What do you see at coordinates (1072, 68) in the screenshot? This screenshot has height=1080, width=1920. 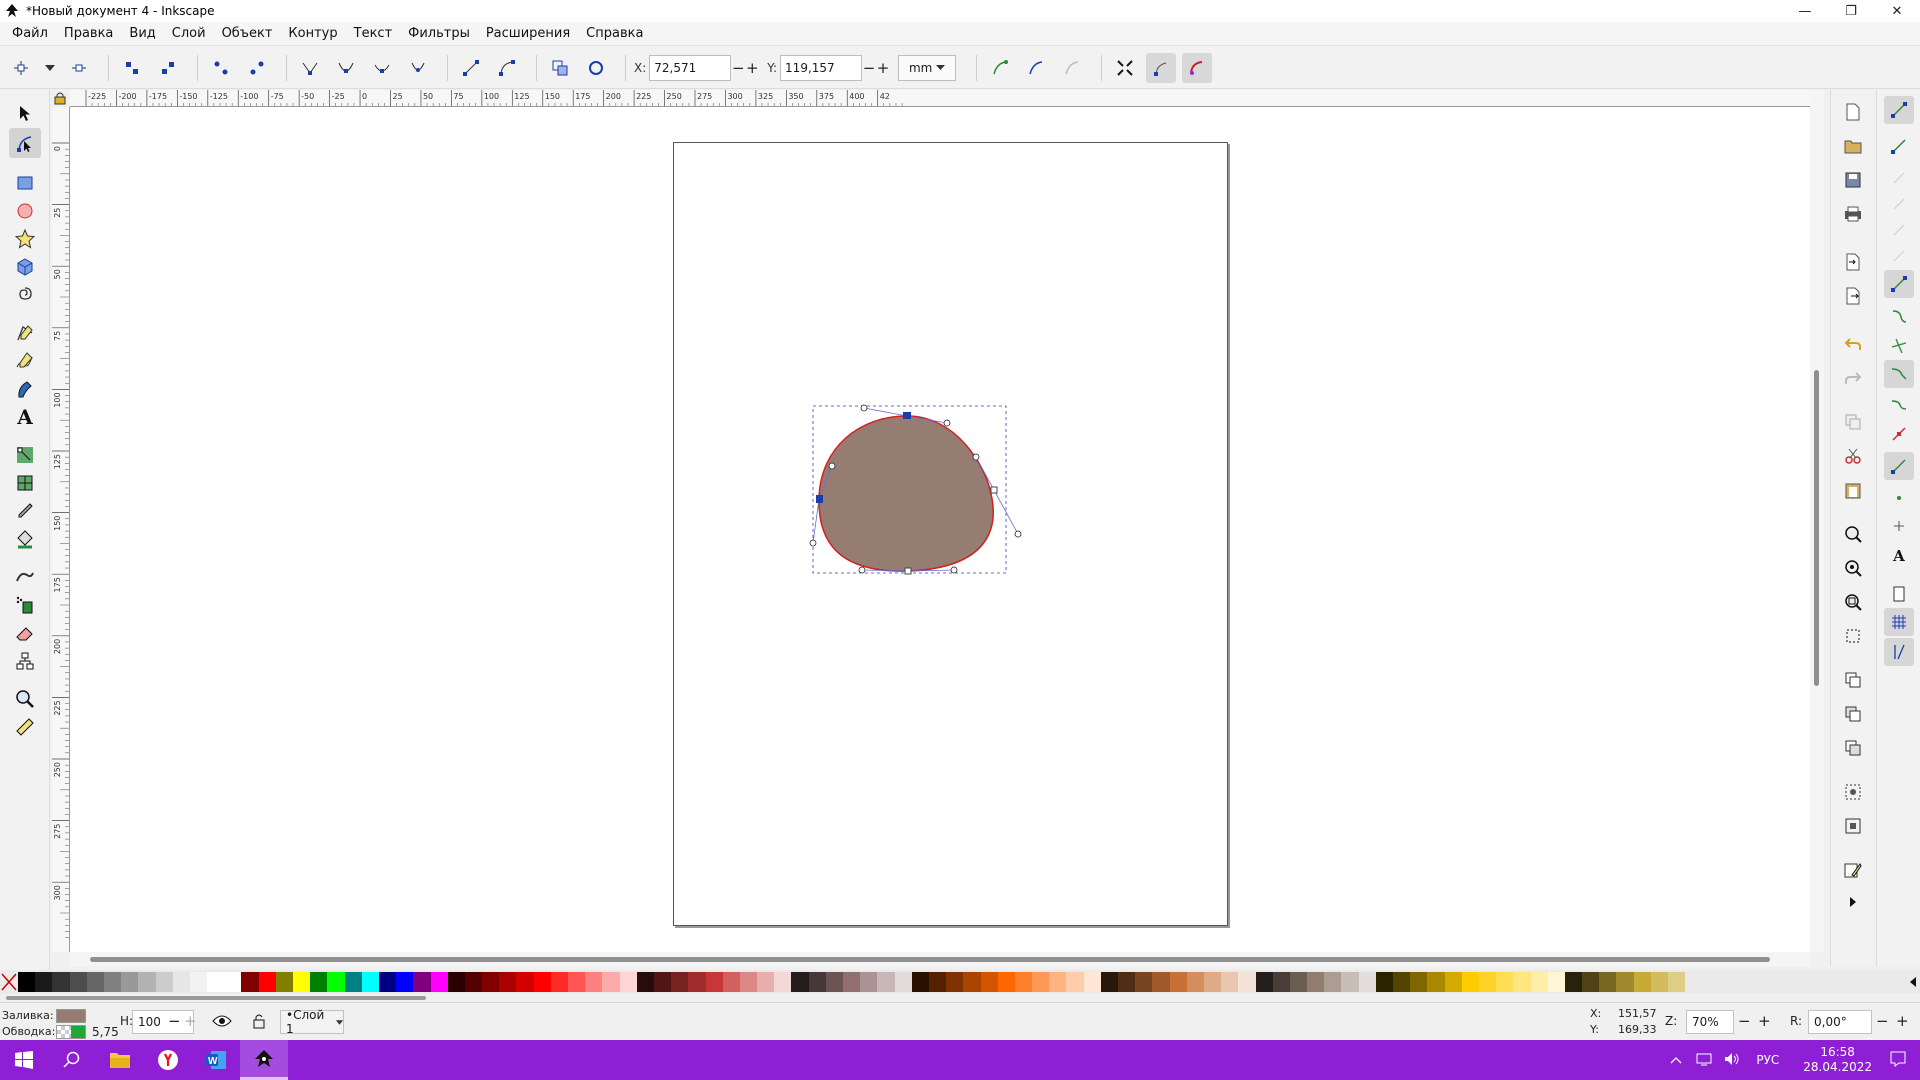 I see `mask-edit-icon` at bounding box center [1072, 68].